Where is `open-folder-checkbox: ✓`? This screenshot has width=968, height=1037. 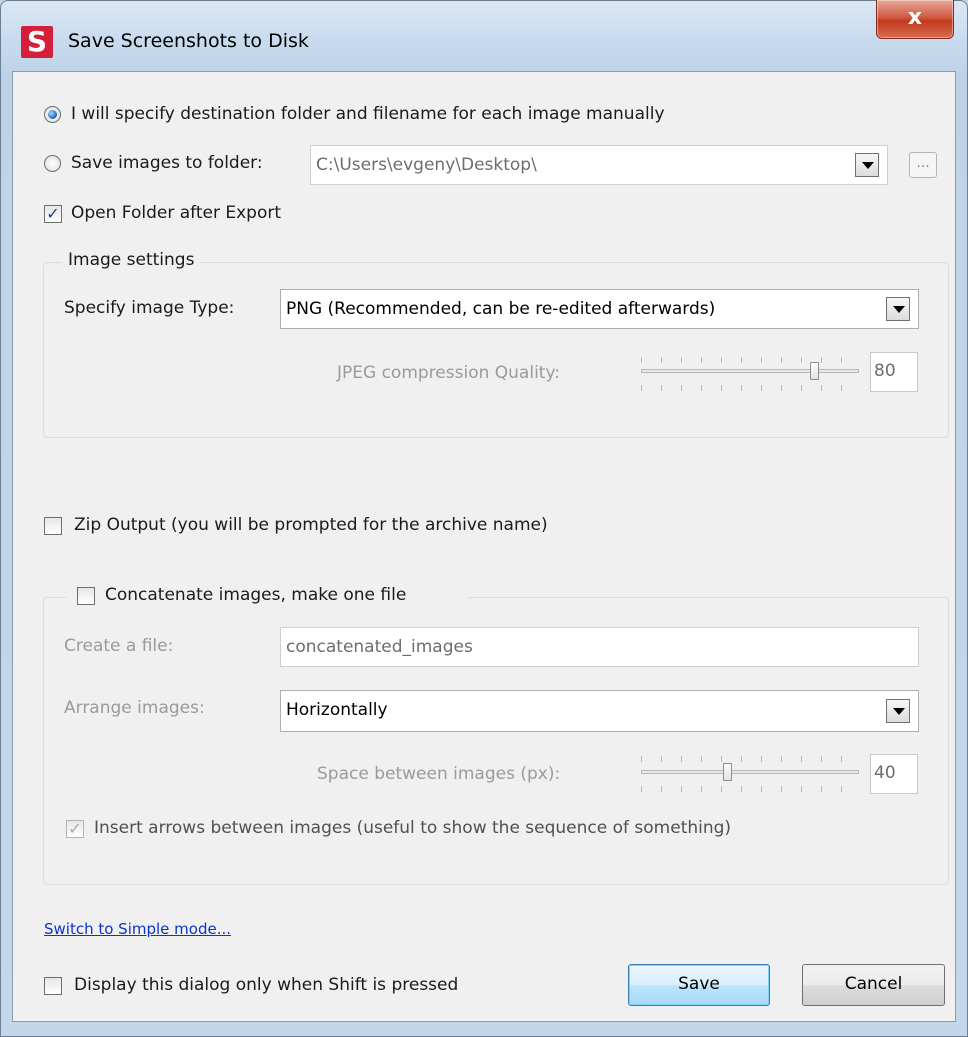
open-folder-checkbox: ✓ is located at coordinates (53, 214).